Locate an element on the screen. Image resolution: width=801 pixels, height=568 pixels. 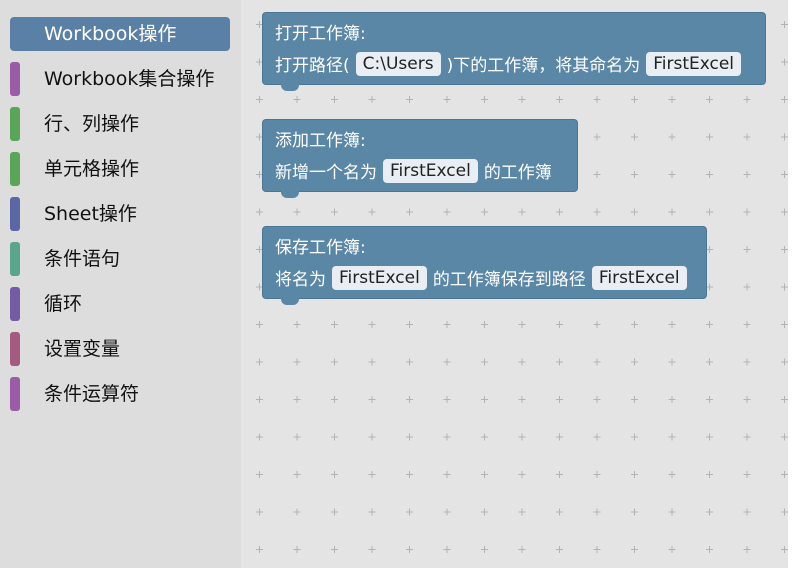
block-text: )下的工作簿，将其命名为 is located at coordinates (543, 66).